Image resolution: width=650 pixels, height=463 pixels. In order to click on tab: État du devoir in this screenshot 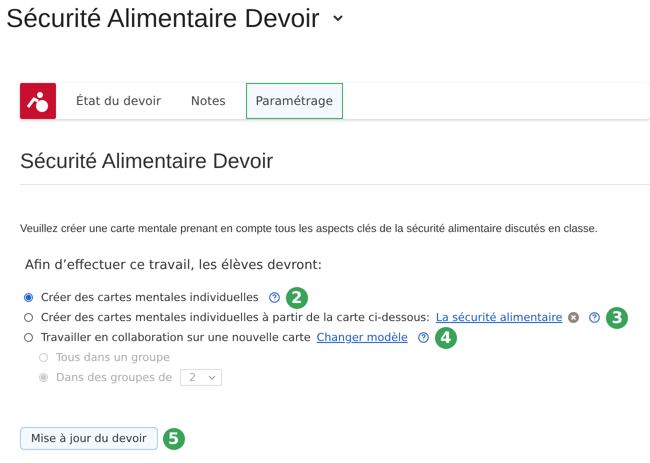, I will do `click(118, 101)`.